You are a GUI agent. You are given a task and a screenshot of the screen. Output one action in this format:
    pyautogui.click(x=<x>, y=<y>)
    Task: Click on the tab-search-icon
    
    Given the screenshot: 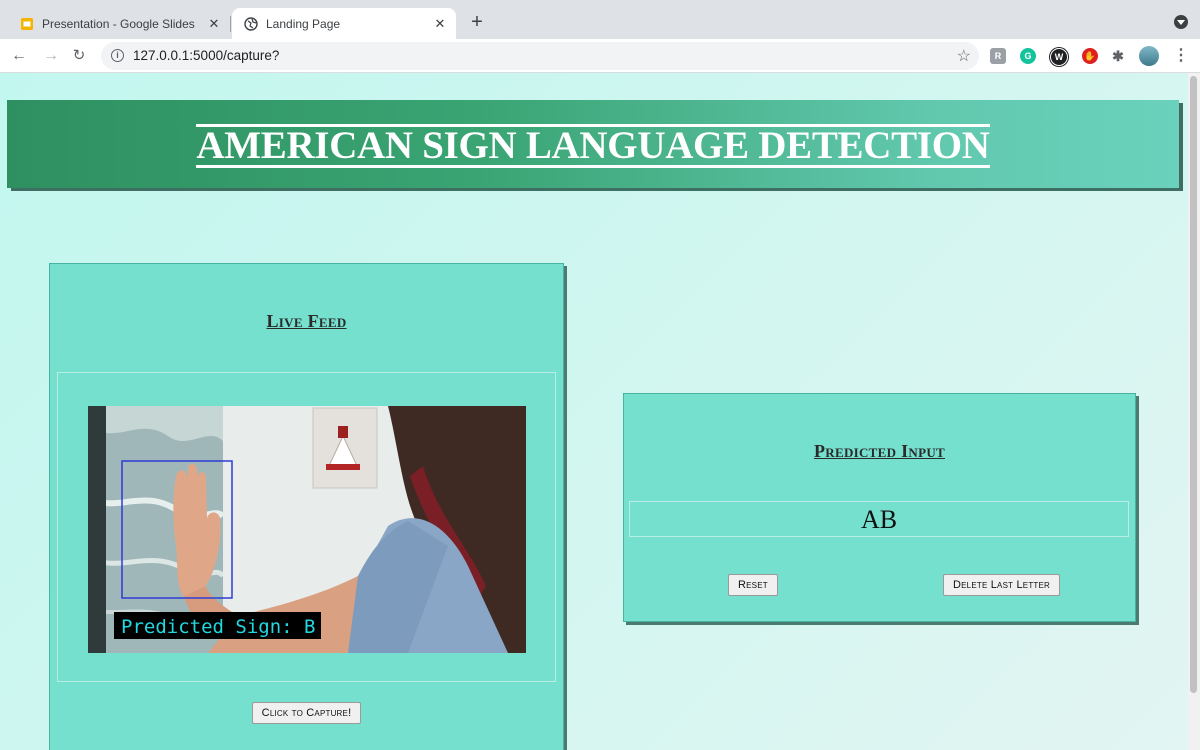 What is the action you would take?
    pyautogui.click(x=1181, y=22)
    